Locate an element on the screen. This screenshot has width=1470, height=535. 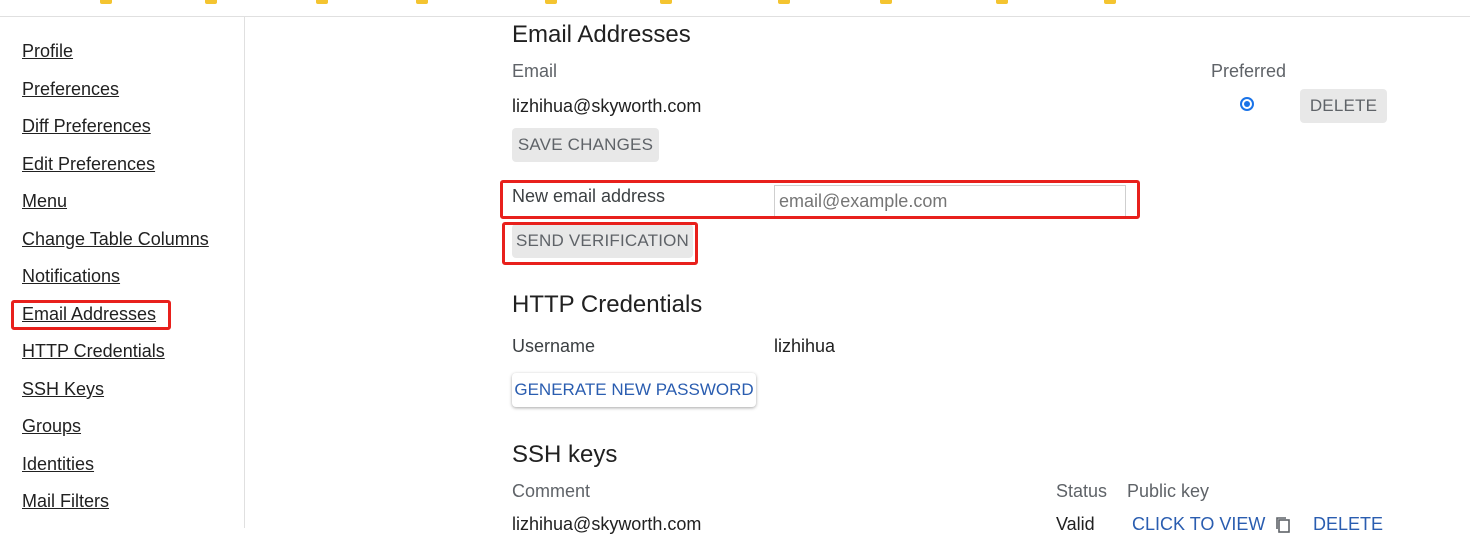
sidebar-item-profile: Profile is located at coordinates (47, 51).